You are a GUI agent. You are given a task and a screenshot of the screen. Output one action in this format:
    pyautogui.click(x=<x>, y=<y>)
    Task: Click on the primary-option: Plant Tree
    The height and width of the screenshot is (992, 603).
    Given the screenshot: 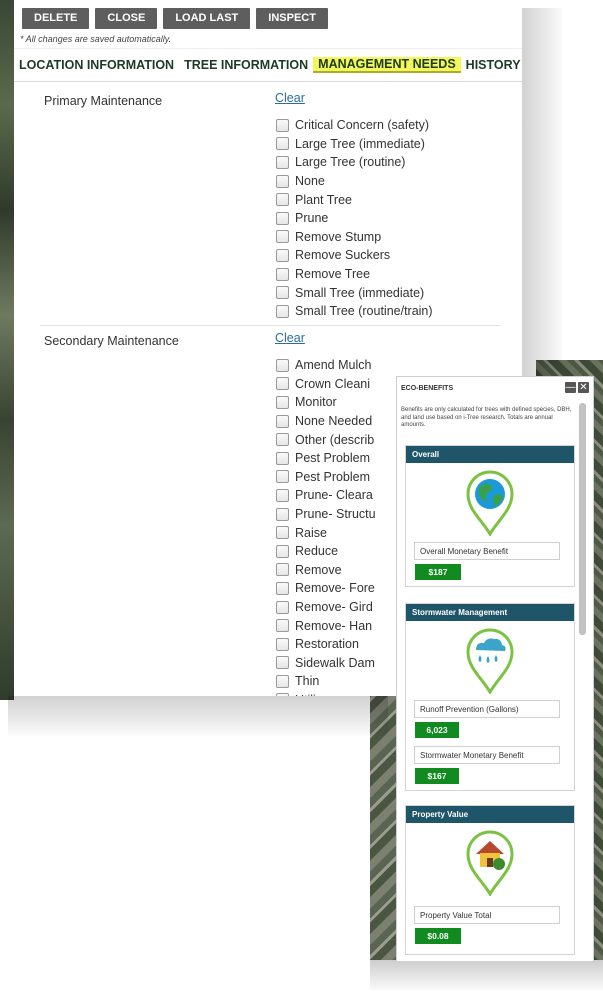 What is the action you would take?
    pyautogui.click(x=354, y=199)
    